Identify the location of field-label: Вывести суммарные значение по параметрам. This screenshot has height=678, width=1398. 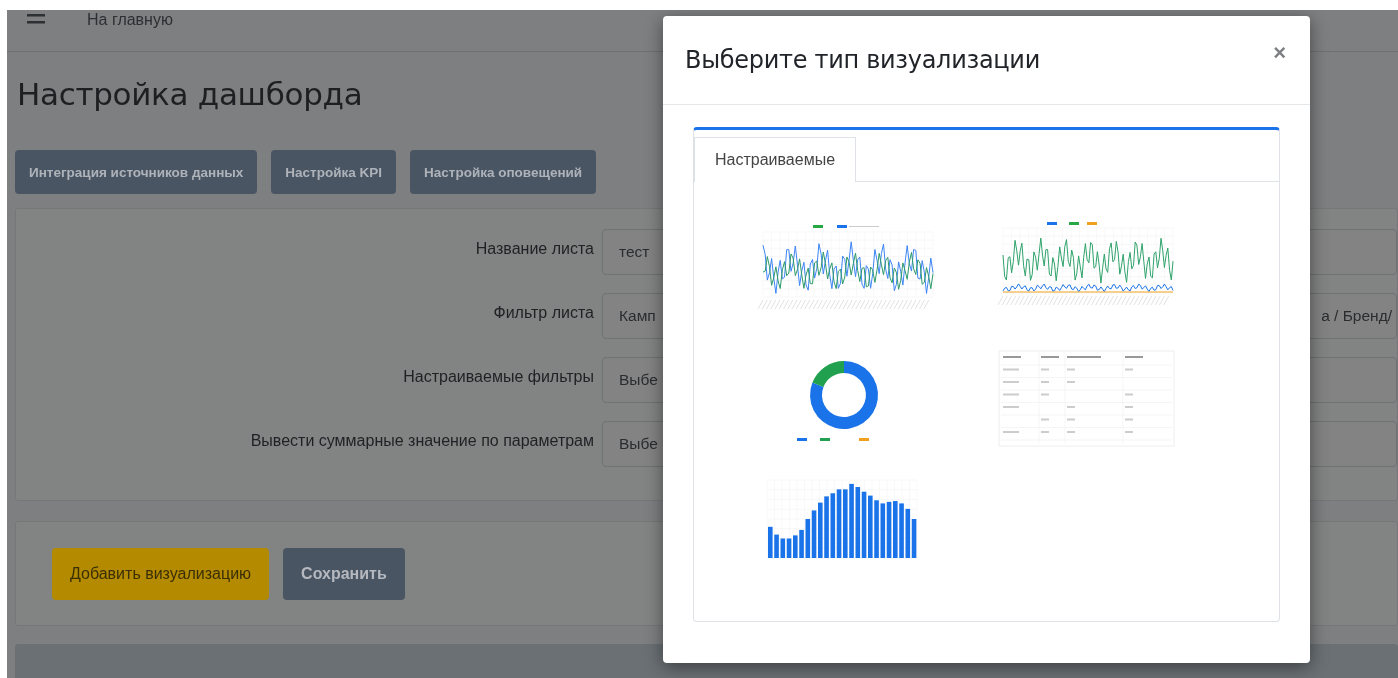
(421, 440).